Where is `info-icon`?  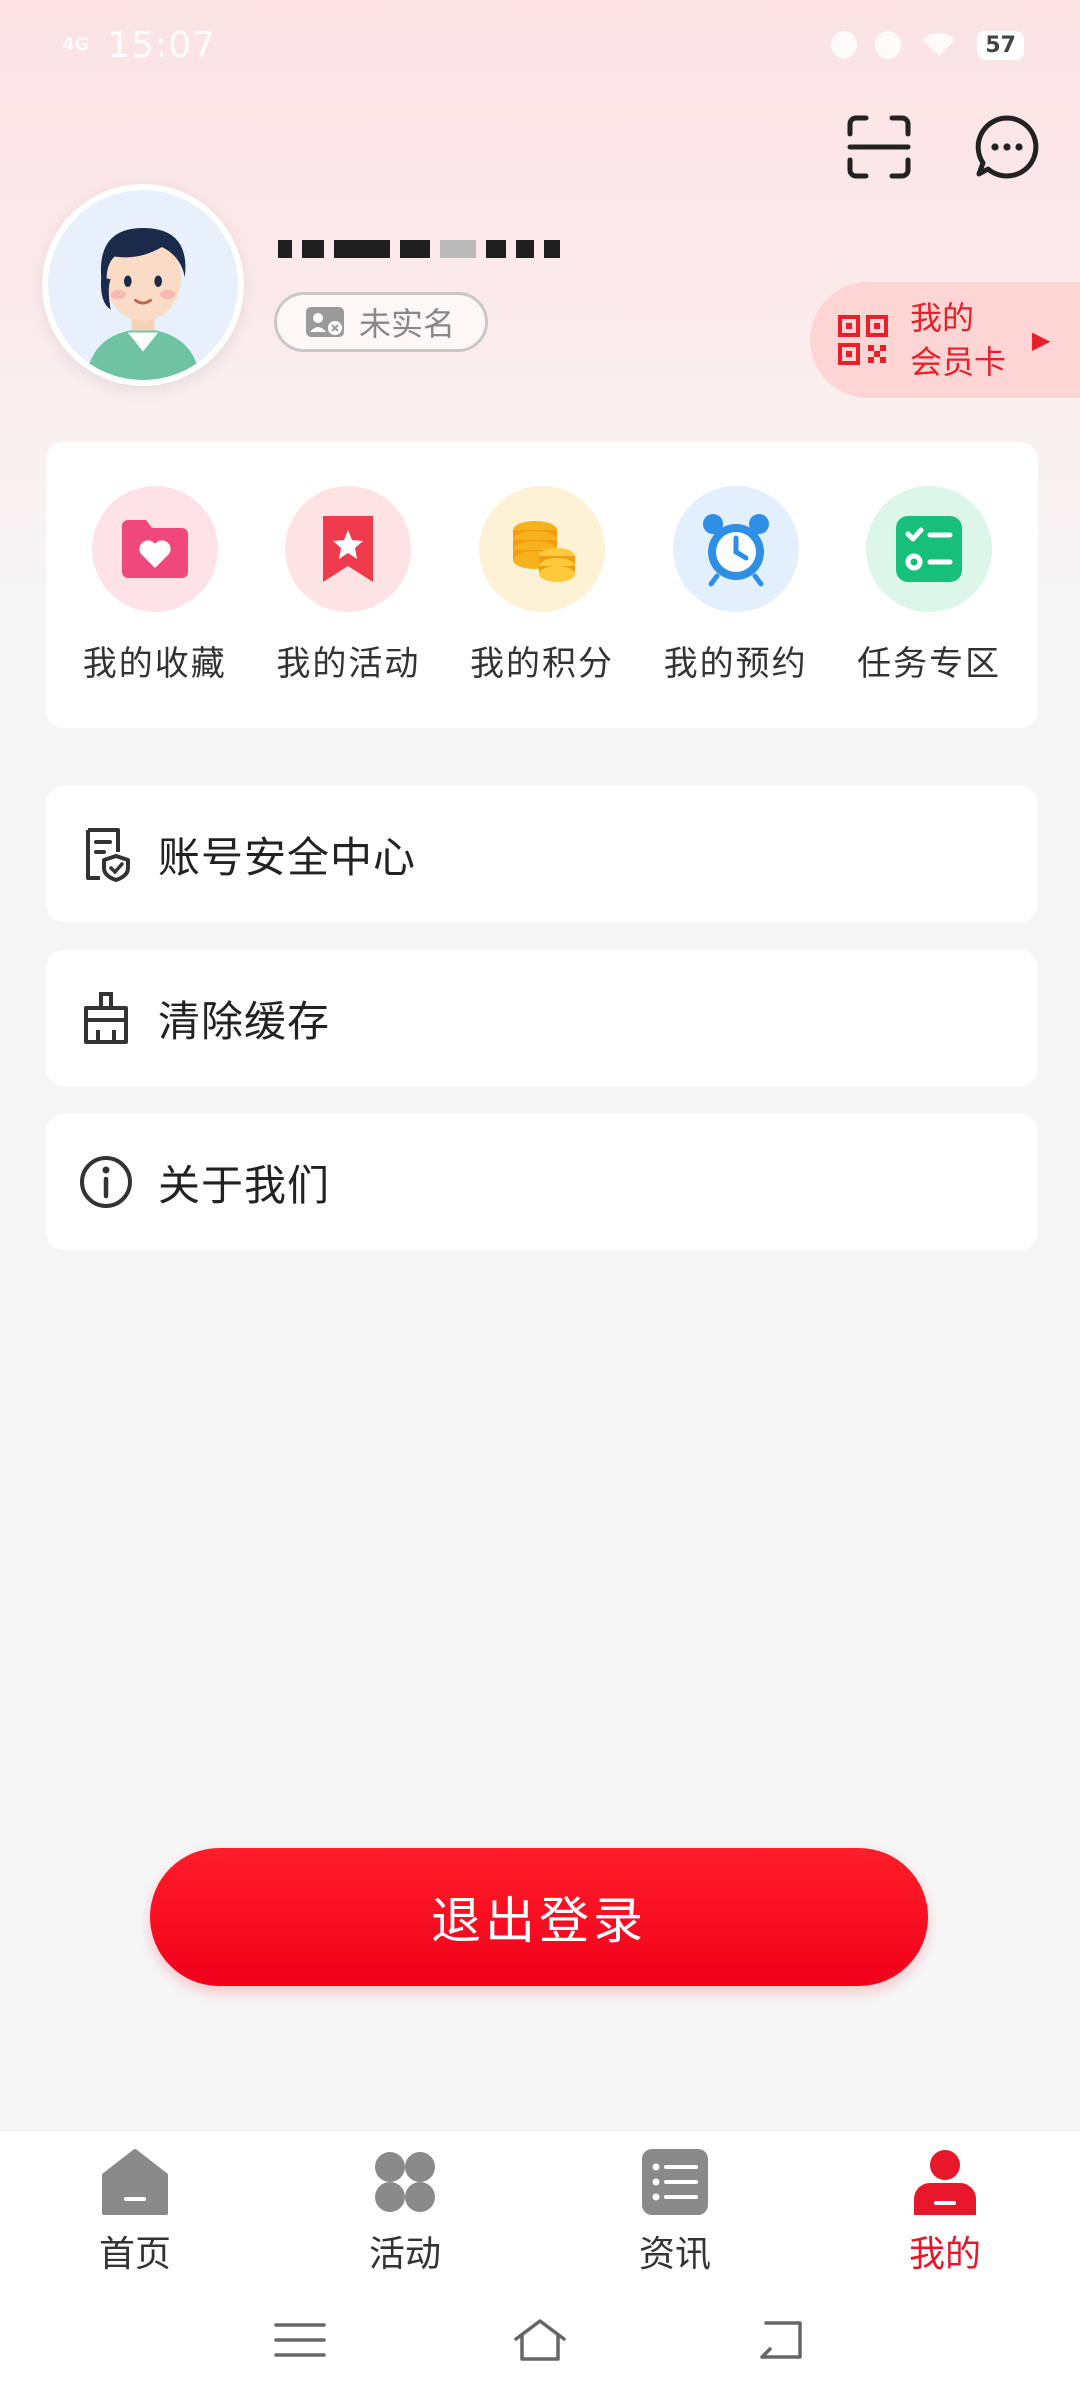
info-icon is located at coordinates (106, 1182).